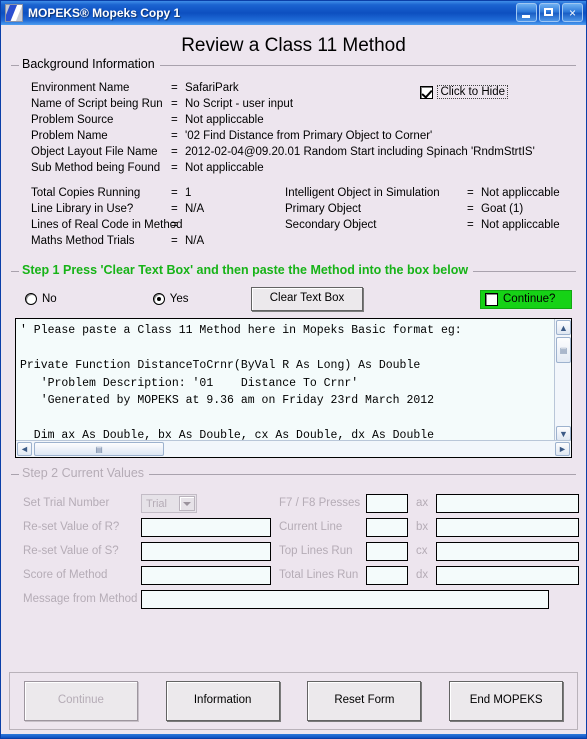  What do you see at coordinates (83, 241) in the screenshot?
I see `info-key: Maths Method Trials` at bounding box center [83, 241].